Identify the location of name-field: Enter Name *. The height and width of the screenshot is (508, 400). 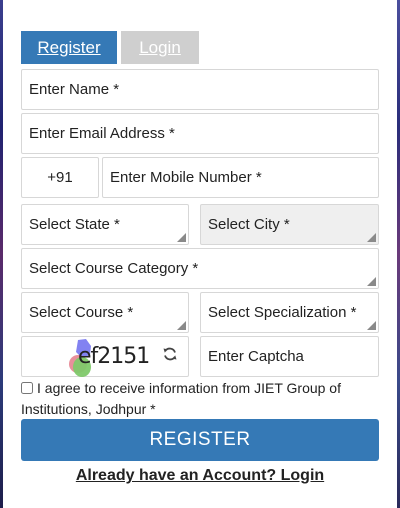
(200, 89).